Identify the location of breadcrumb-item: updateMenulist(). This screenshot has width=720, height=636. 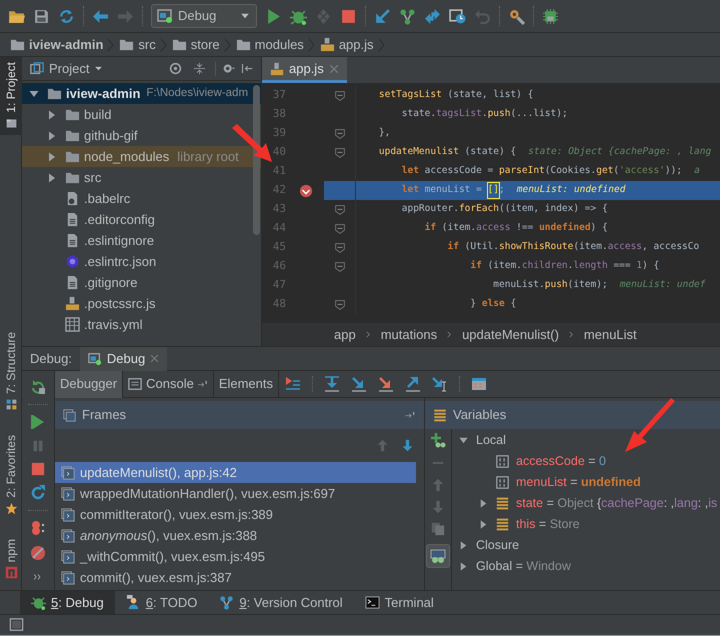
(510, 334).